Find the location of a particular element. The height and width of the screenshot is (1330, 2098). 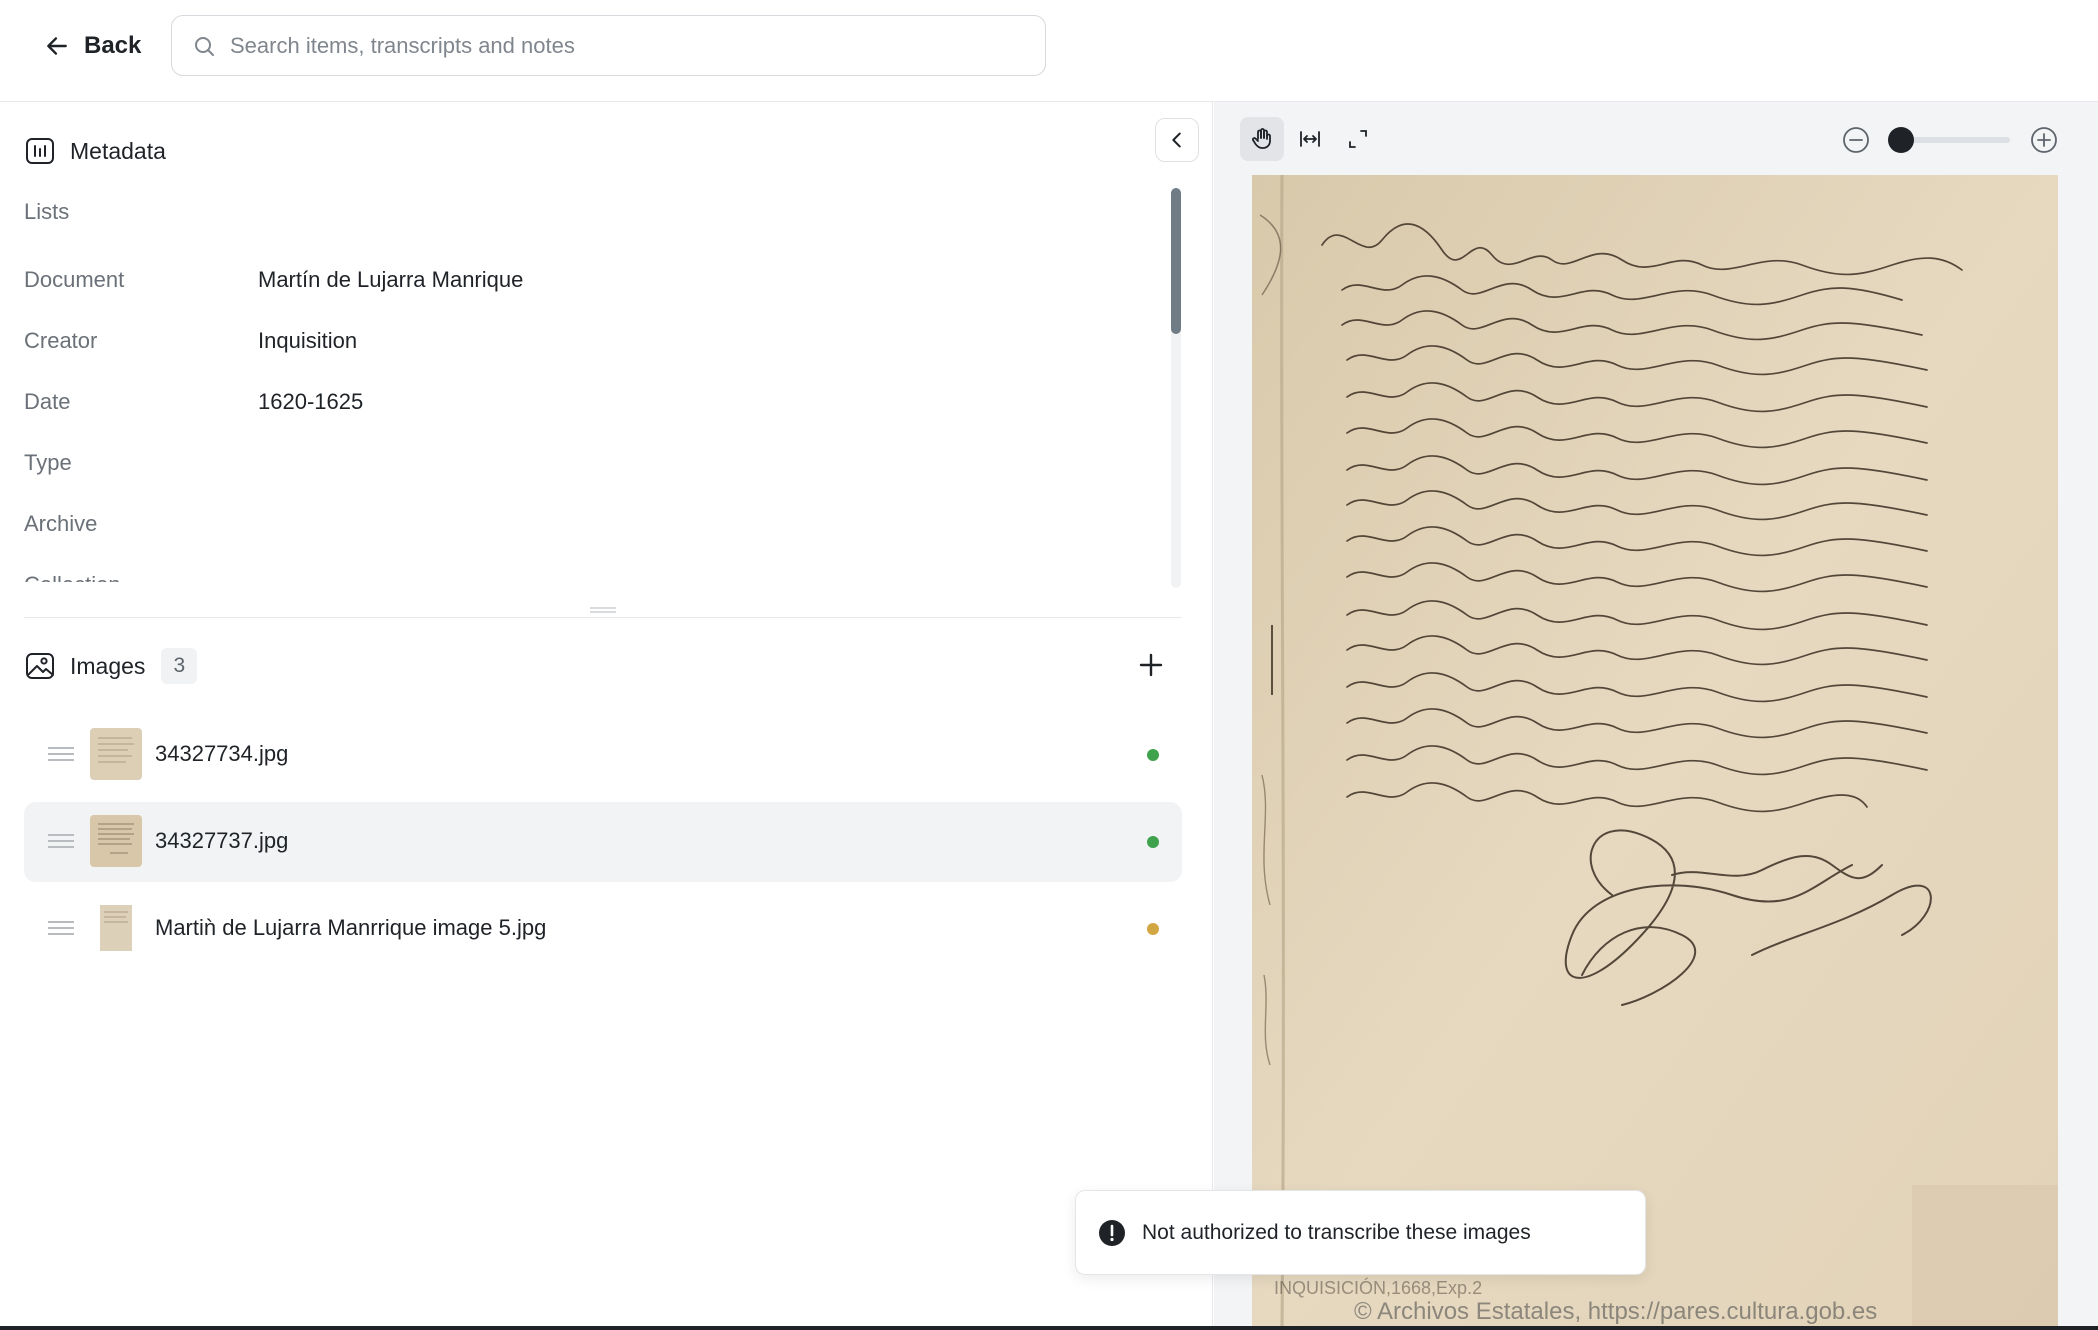

metadata-title: Metadata is located at coordinates (118, 150).